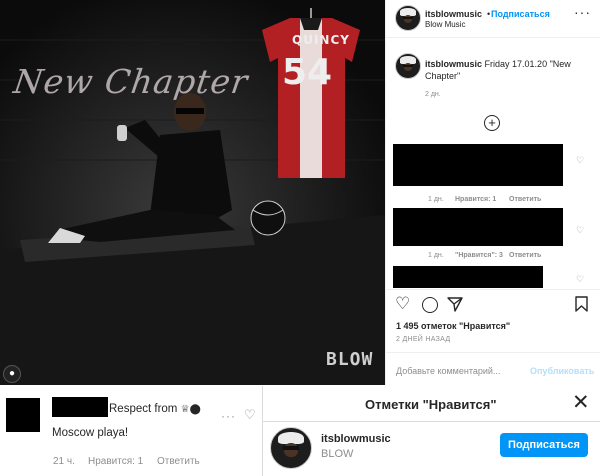 The height and width of the screenshot is (476, 600). What do you see at coordinates (337, 454) in the screenshot?
I see `liker-name: BLOW` at bounding box center [337, 454].